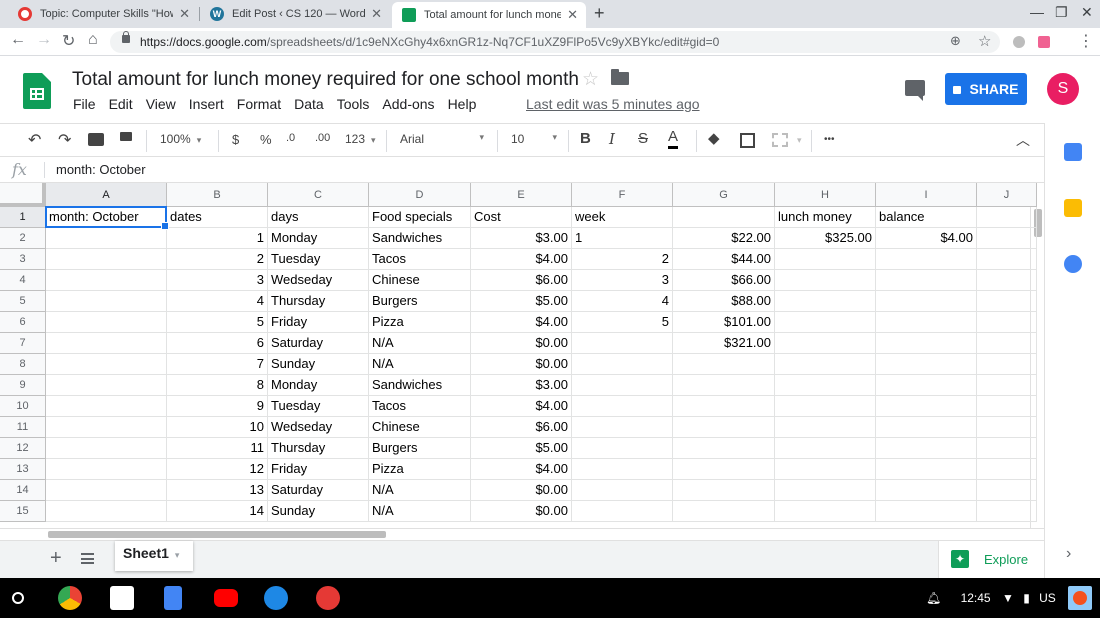 This screenshot has height=618, width=1100. Describe the element at coordinates (23, 238) in the screenshot. I see `row-header: 2` at that location.